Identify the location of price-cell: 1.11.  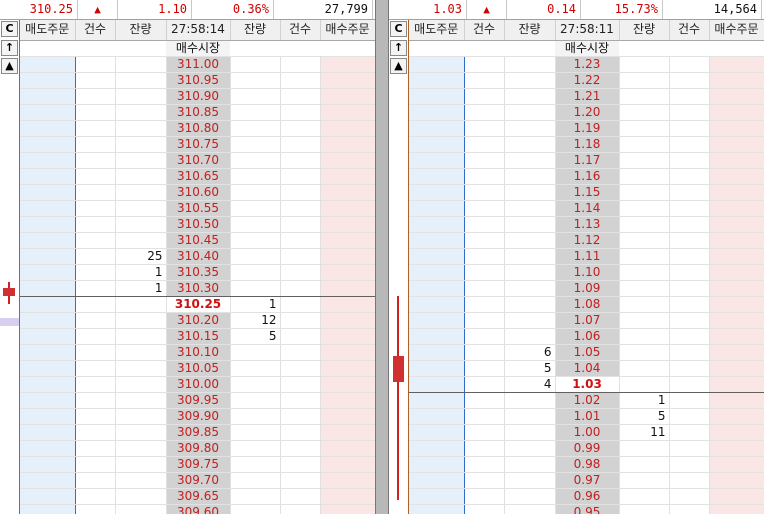
(587, 256).